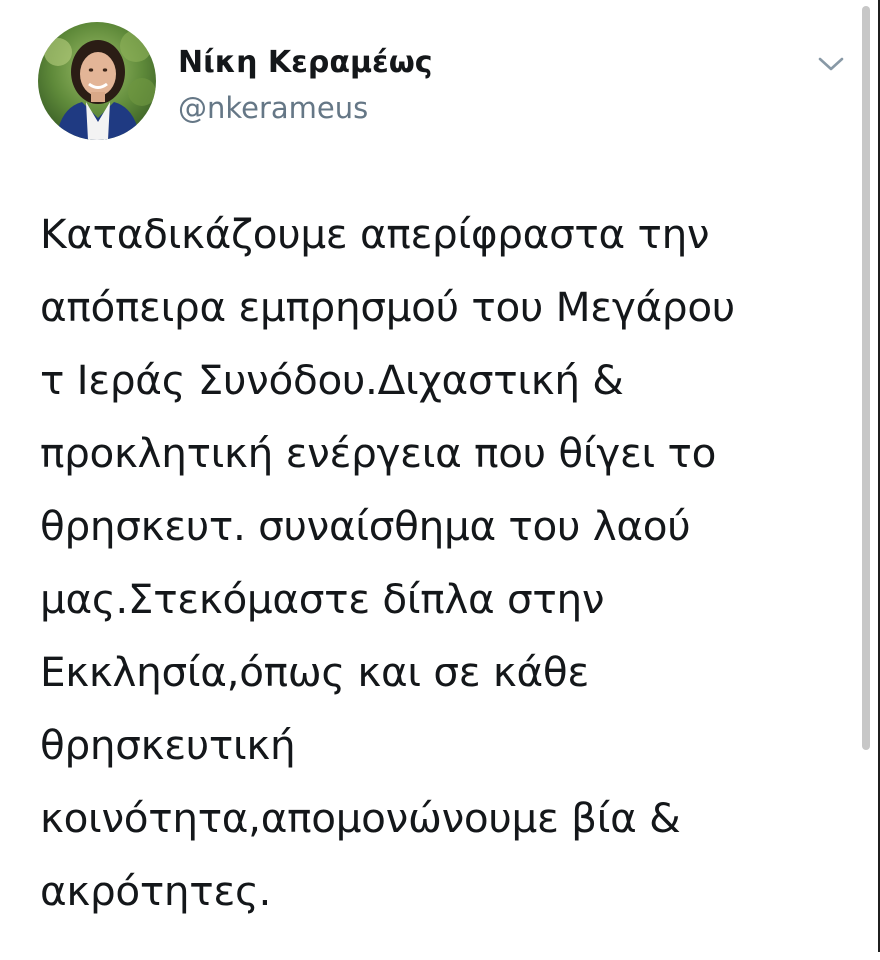  Describe the element at coordinates (332, 380) in the screenshot. I see `tweet-line: τ Ιεράς Συνόδου.Διχαστική &` at that location.